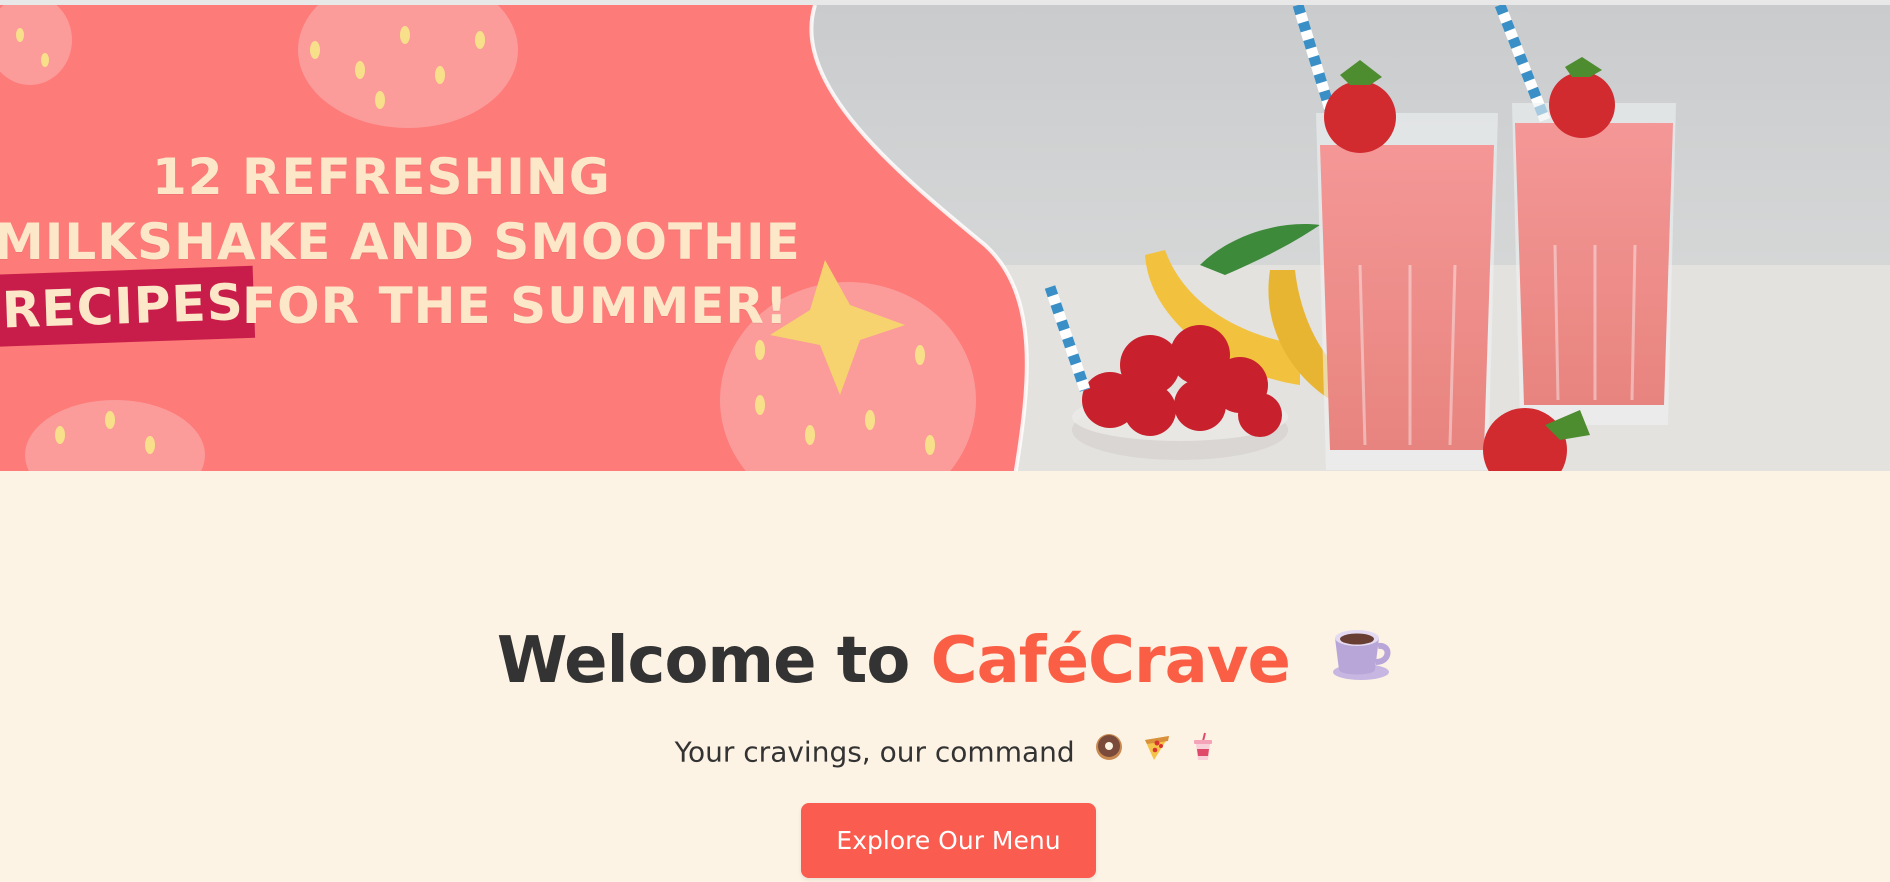  I want to click on hero-title: Welcome to CaféCrave, so click(945, 664).